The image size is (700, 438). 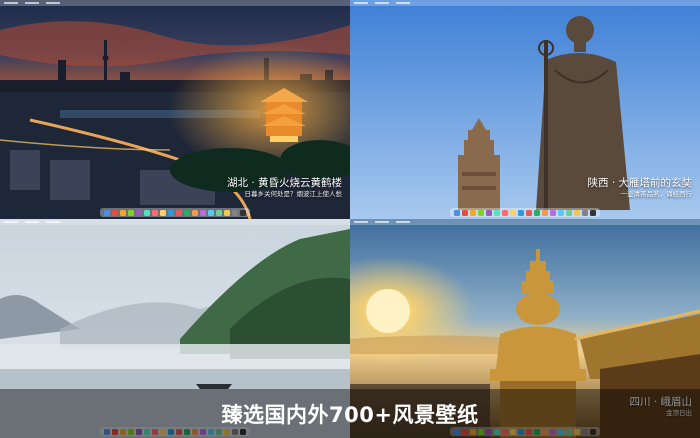 I want to click on wallpaper-caption: 陕西 · 大雁塔前的玄奘 一壶清茶品茗，诵经西行, so click(x=639, y=188).